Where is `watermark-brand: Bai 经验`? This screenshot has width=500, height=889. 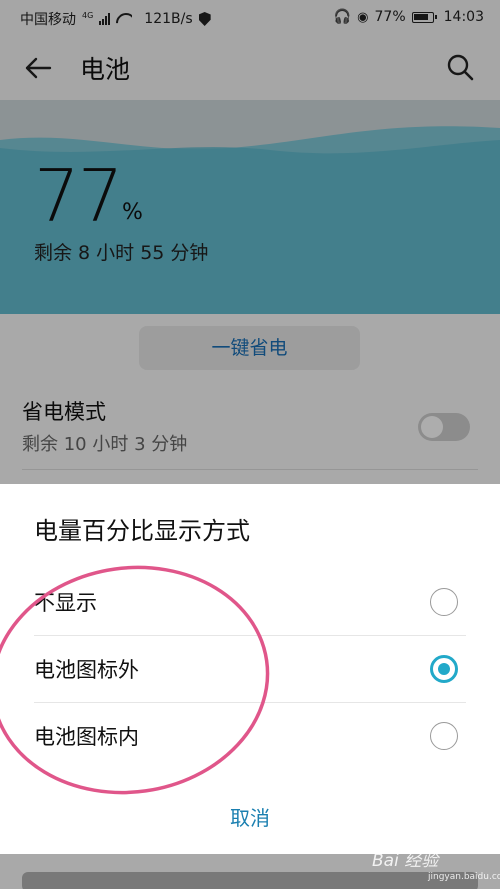
watermark-brand: Bai 经验 is located at coordinates (405, 861).